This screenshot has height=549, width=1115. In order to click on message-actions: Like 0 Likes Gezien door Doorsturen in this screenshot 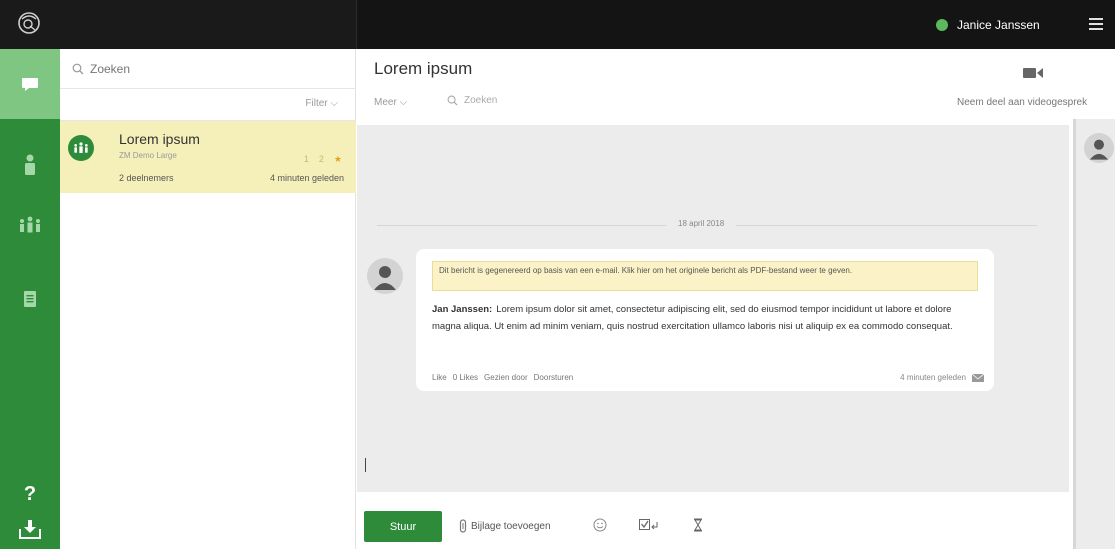, I will do `click(502, 377)`.